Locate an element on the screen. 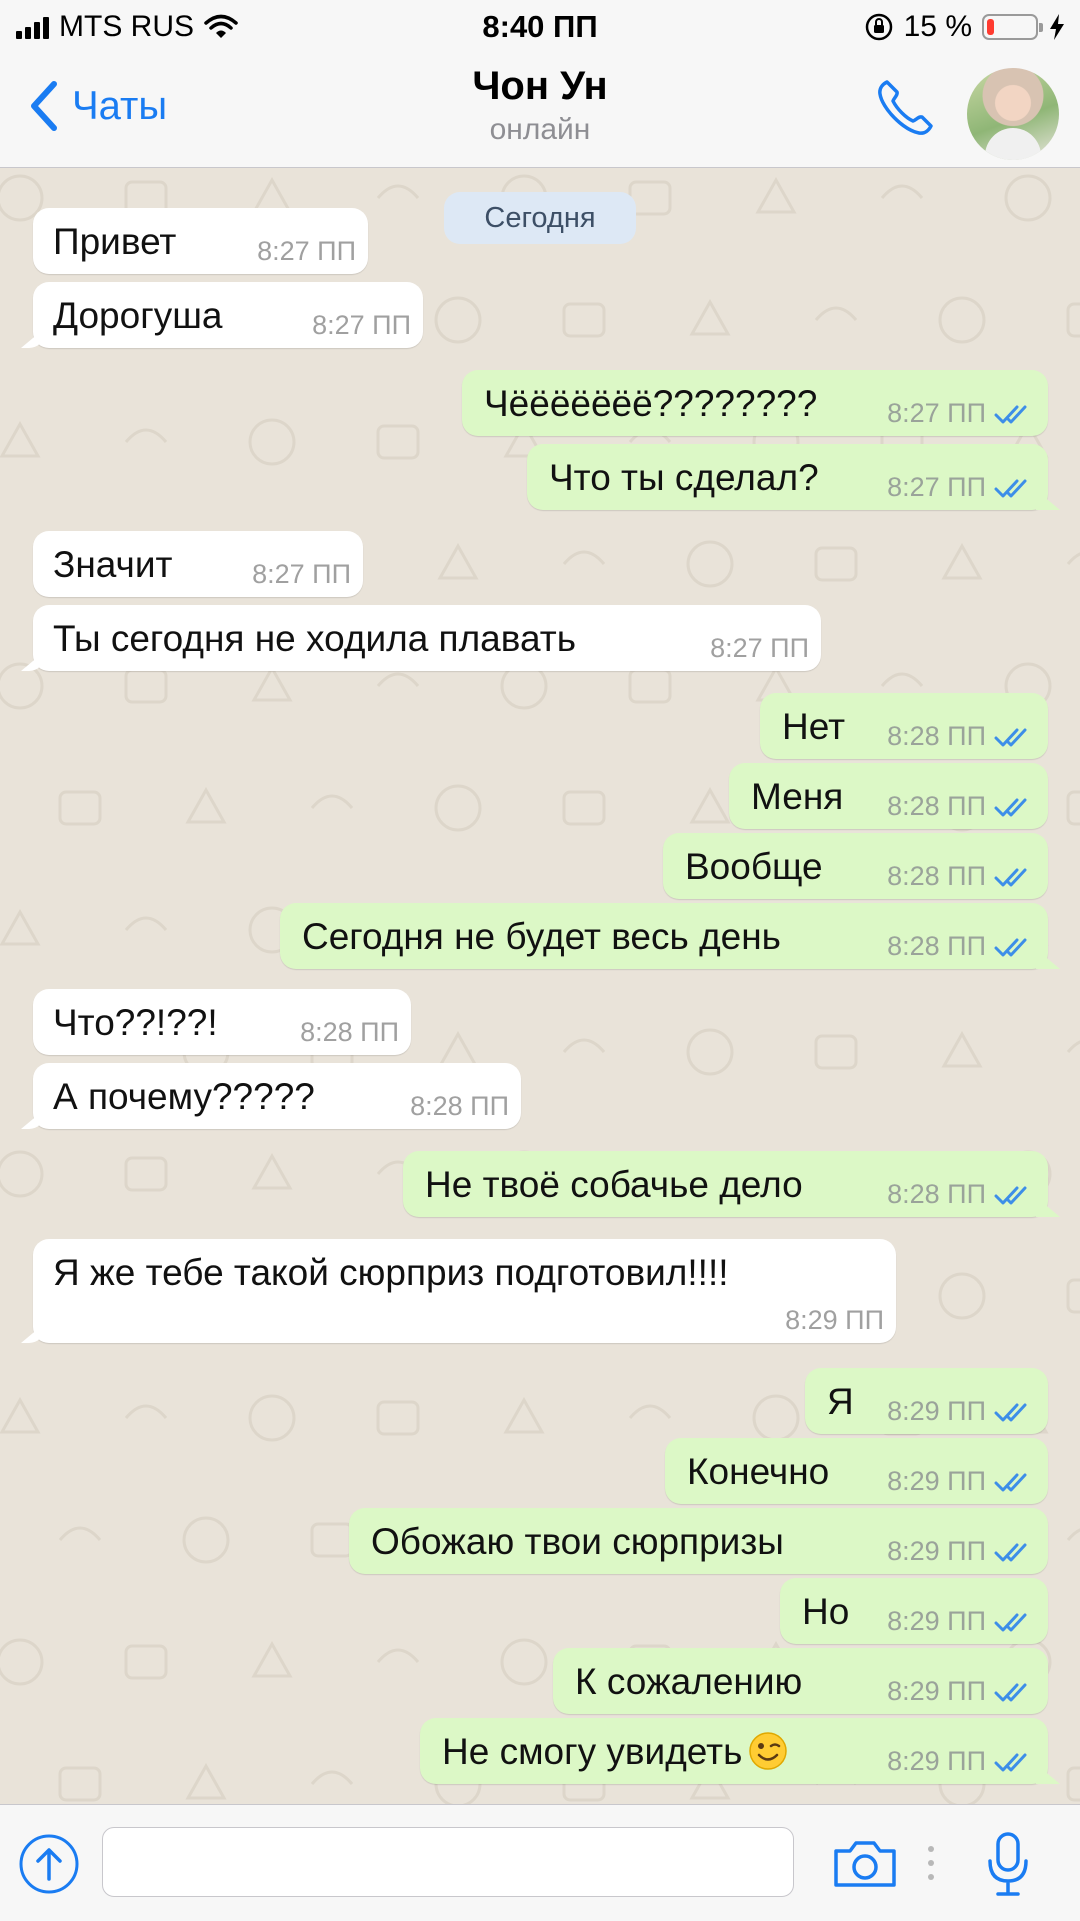 The height and width of the screenshot is (1921, 1080). outgoing-message: Вообще 8:28 ПП is located at coordinates (855, 866).